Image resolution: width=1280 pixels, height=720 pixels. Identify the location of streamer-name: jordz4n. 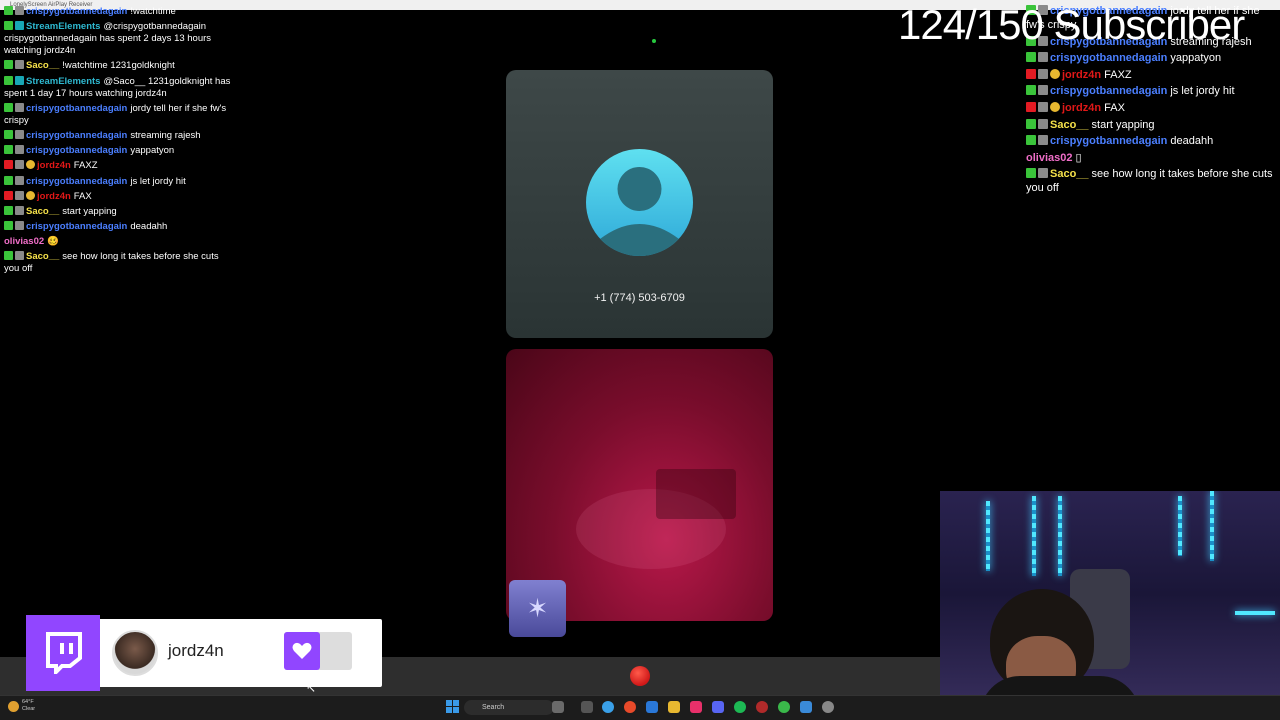
(196, 650).